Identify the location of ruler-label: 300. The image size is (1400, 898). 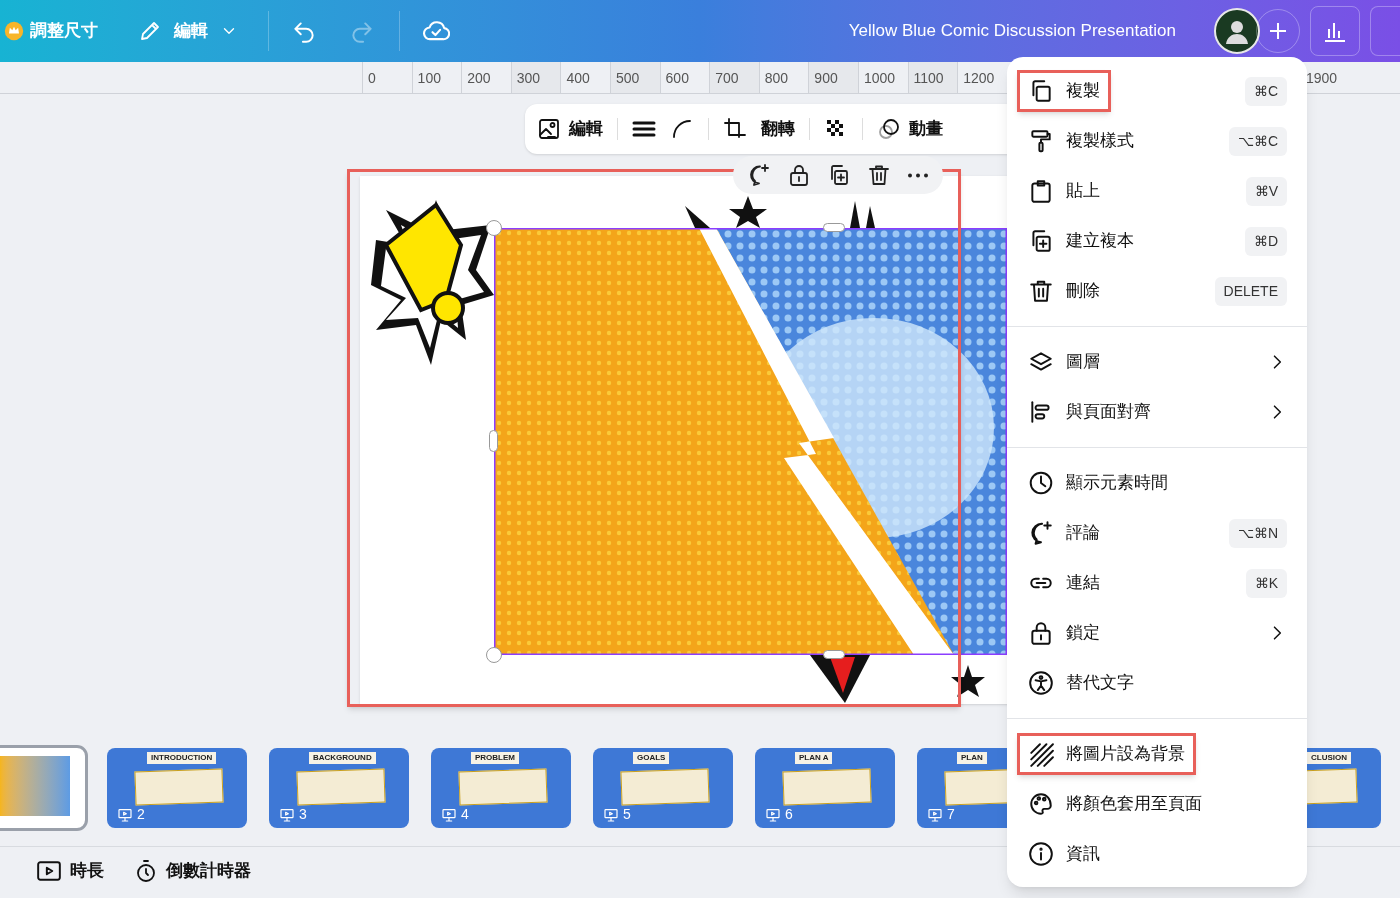
(528, 78).